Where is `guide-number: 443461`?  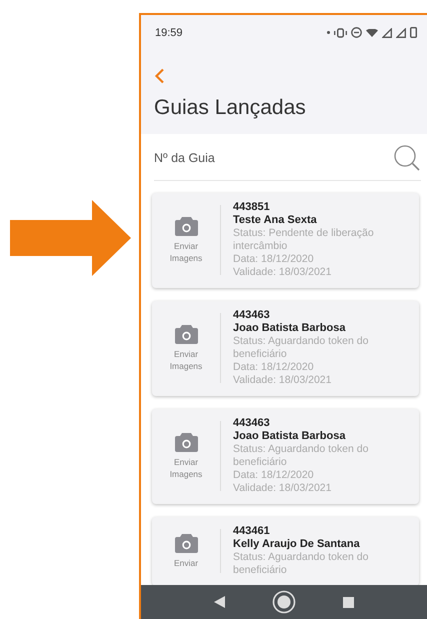
guide-number: 443461 is located at coordinates (252, 531).